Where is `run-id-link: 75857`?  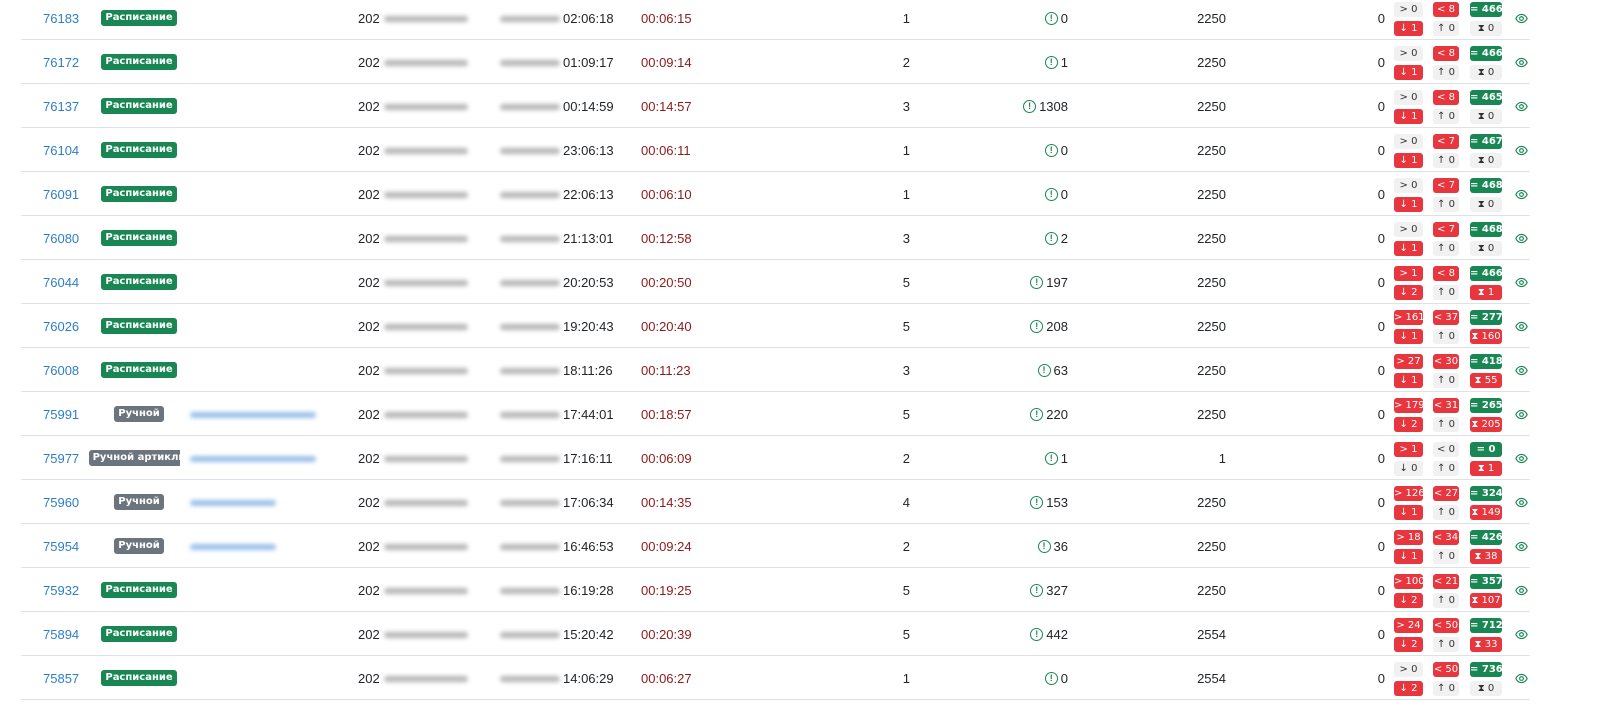 run-id-link: 75857 is located at coordinates (61, 678).